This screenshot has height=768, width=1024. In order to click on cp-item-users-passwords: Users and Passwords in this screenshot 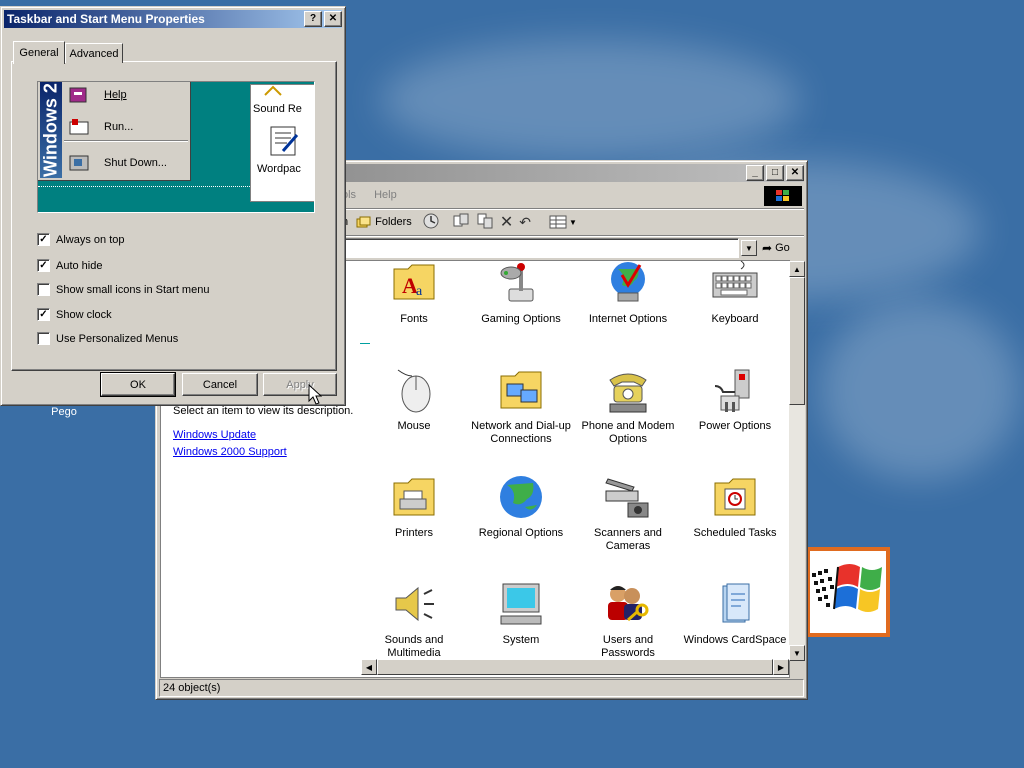, I will do `click(628, 620)`.